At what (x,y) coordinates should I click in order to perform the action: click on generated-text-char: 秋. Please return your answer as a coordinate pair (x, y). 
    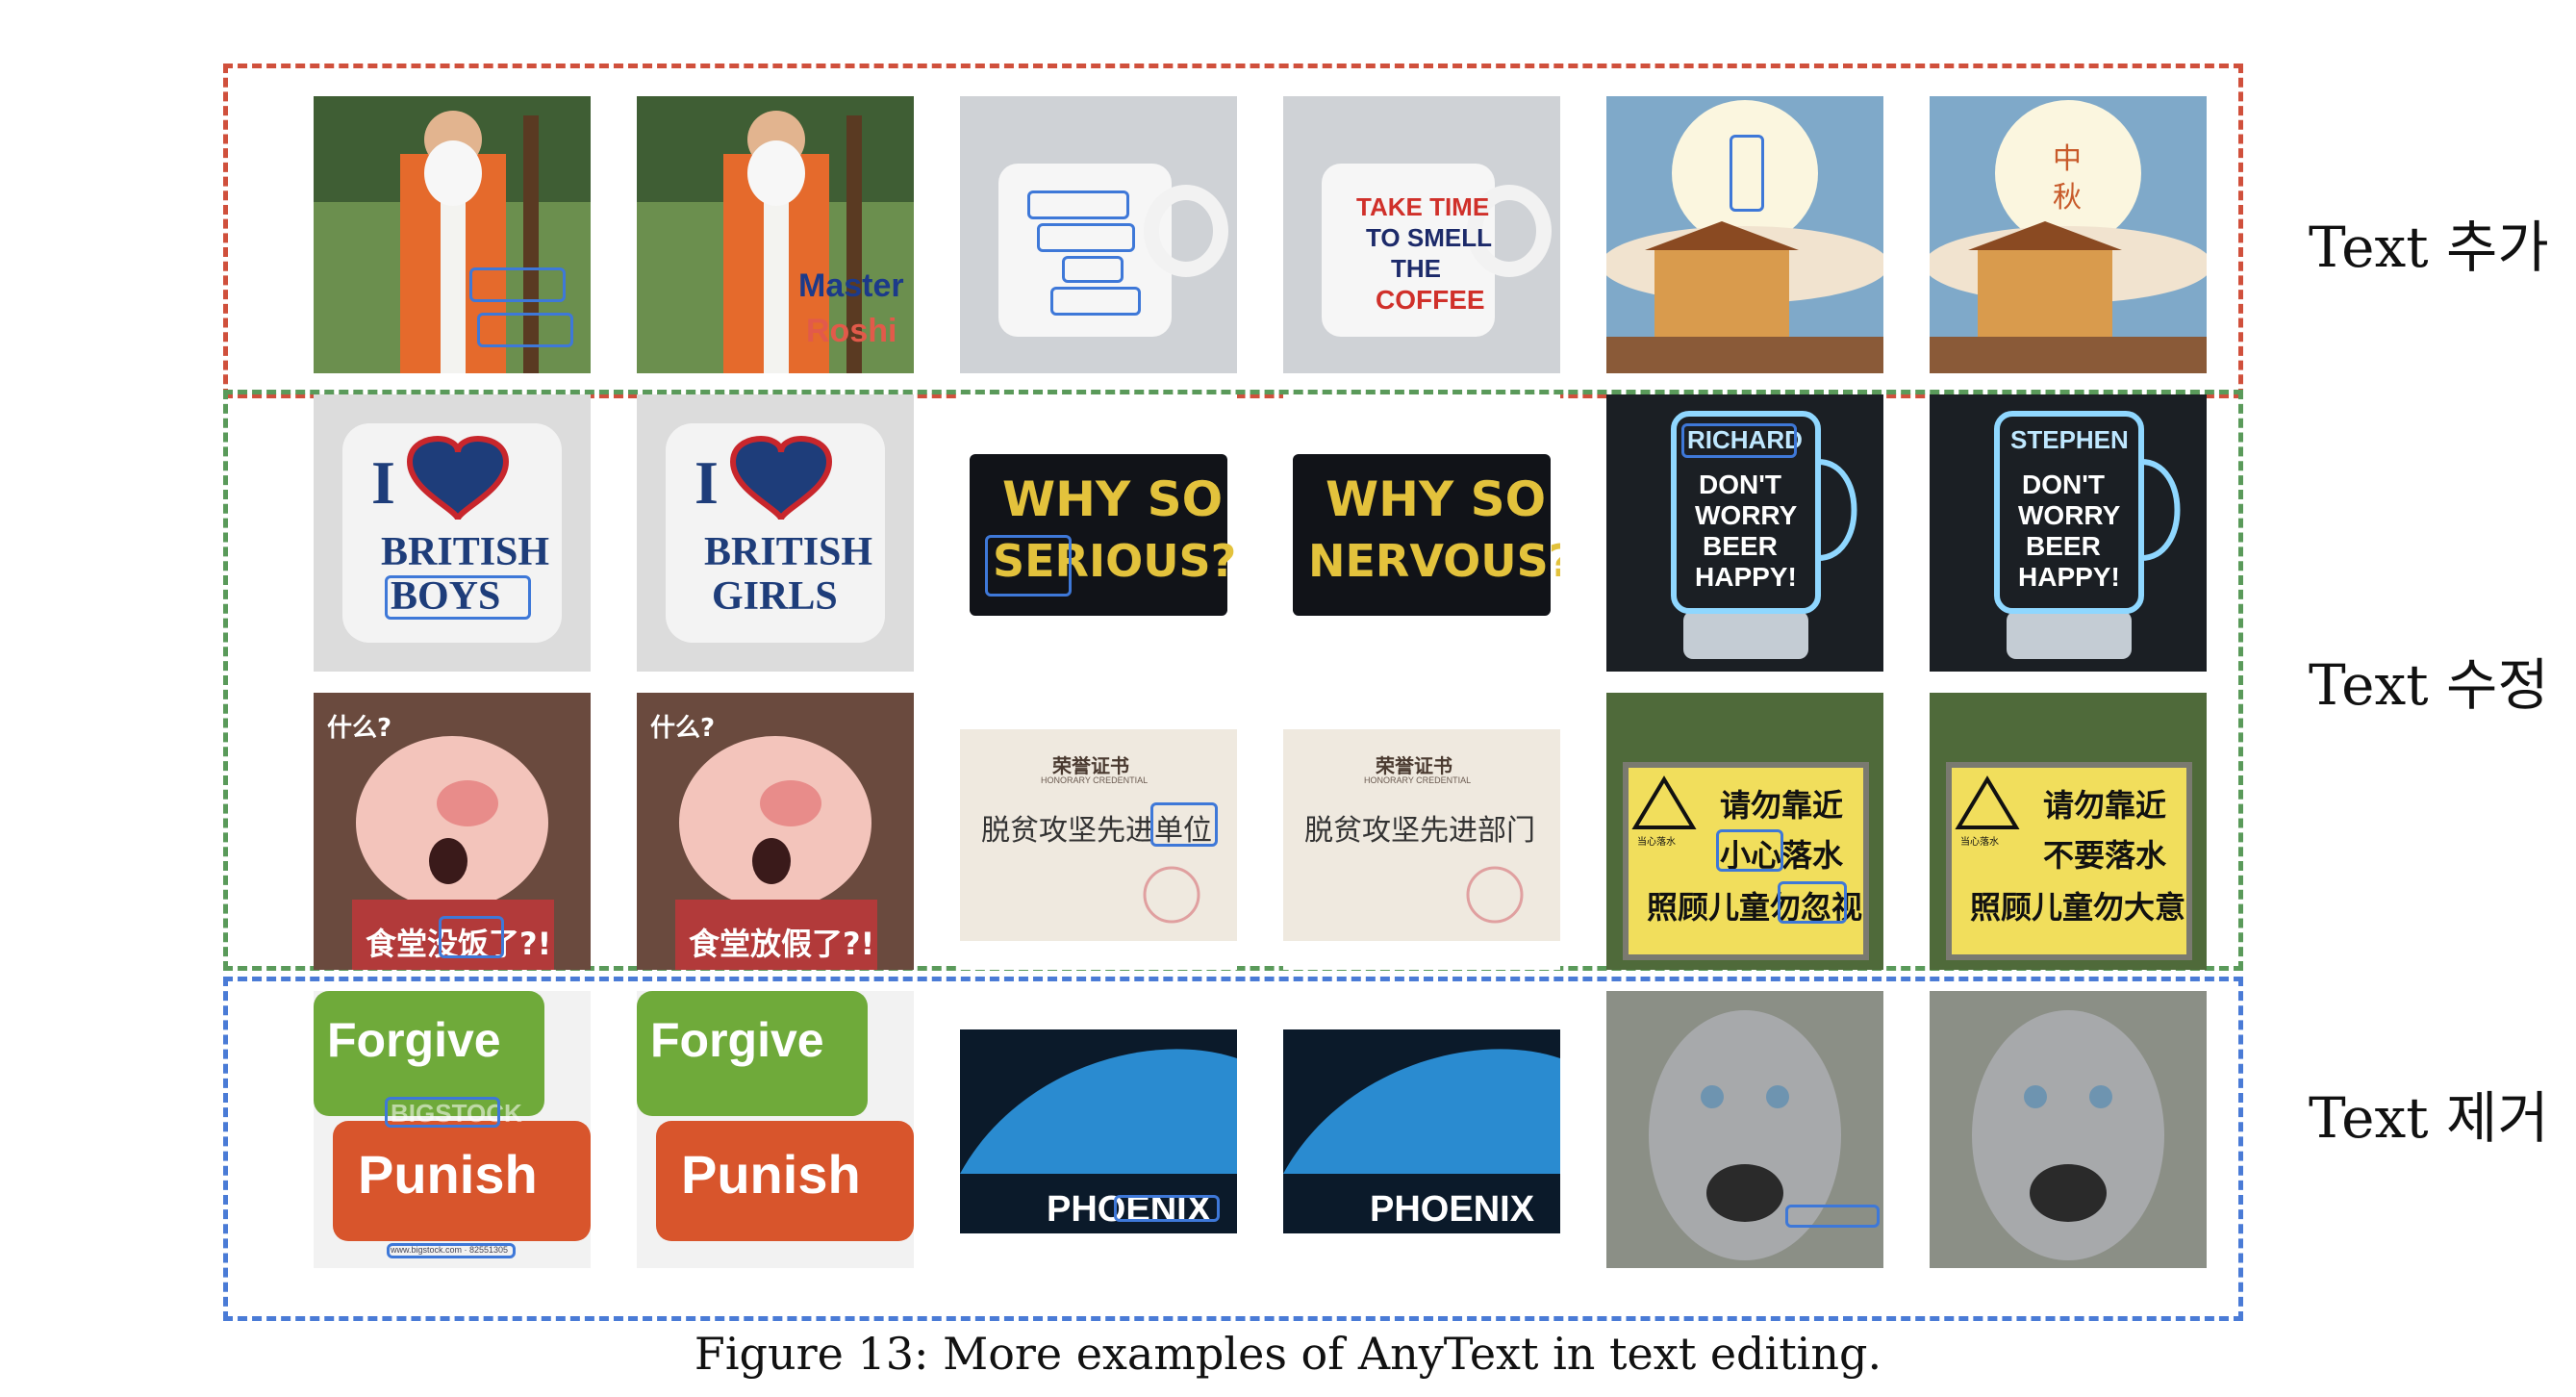
    Looking at the image, I should click on (2068, 198).